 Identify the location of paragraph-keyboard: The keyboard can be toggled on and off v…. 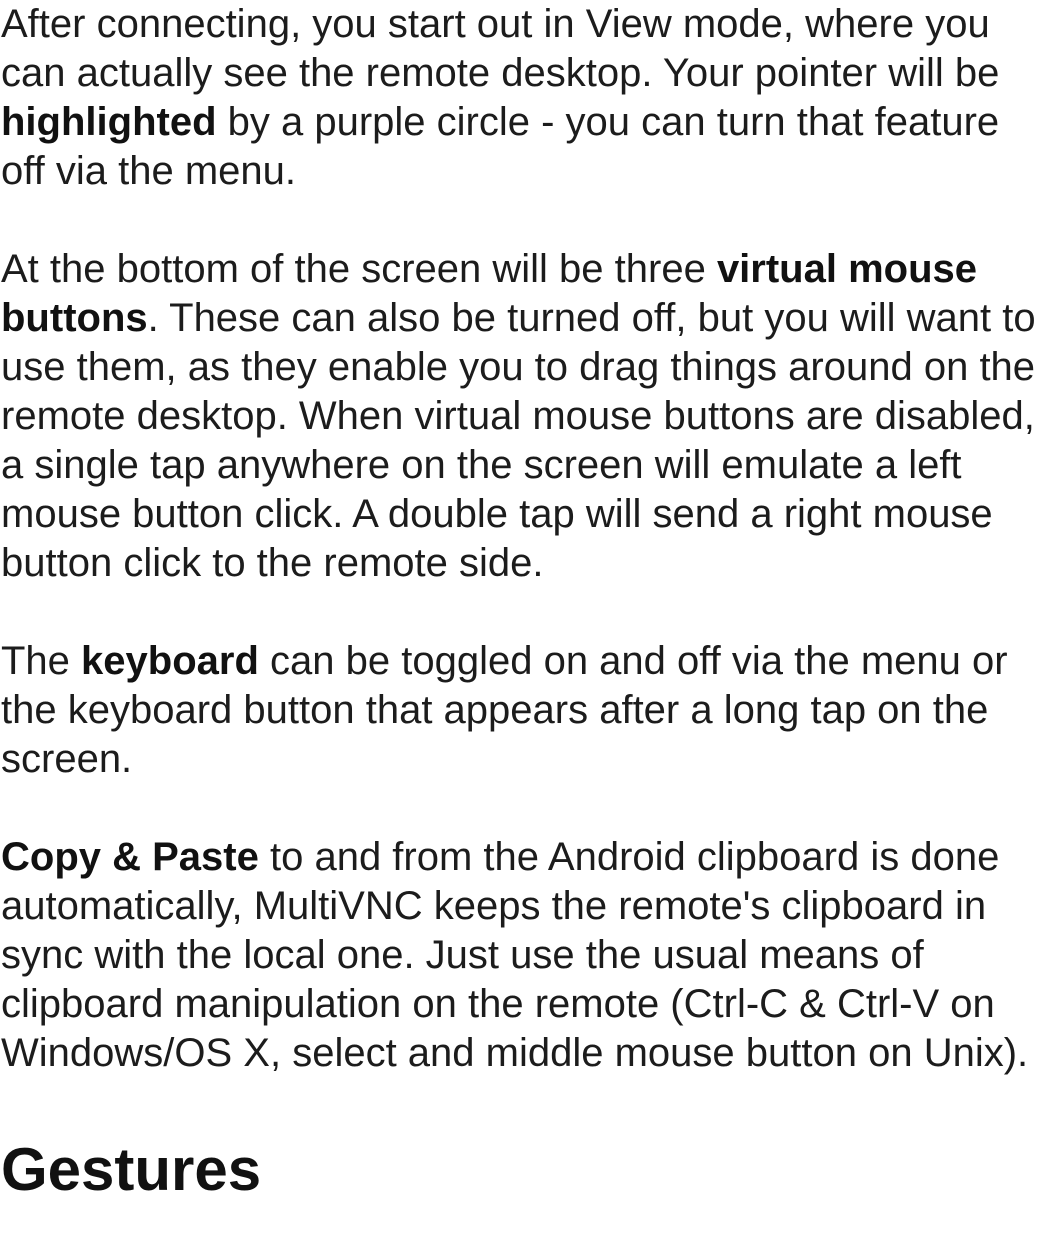
(527, 710).